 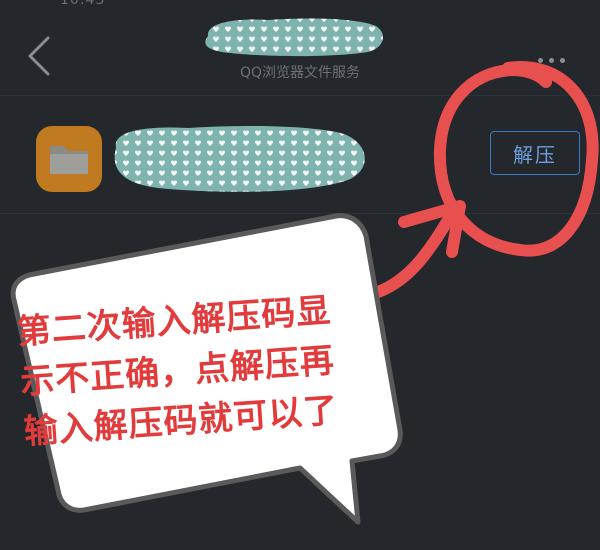 I want to click on page-subtitle: QQ浏览器文件服务, so click(x=300, y=73).